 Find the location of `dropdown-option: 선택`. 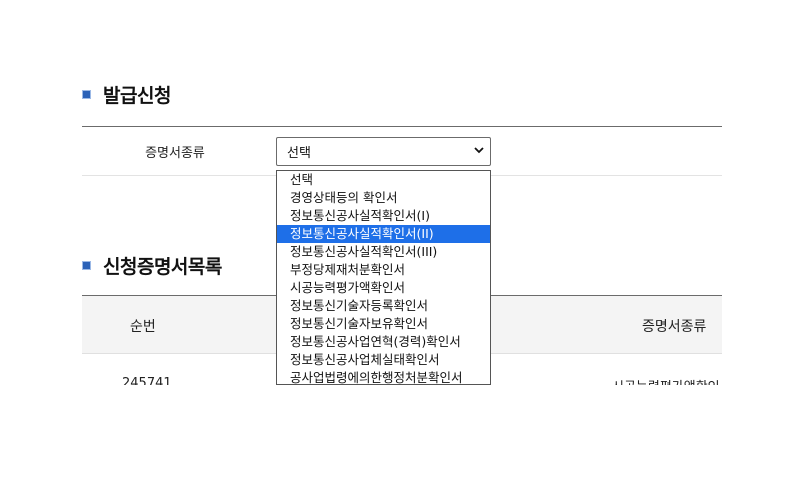

dropdown-option: 선택 is located at coordinates (383, 180).